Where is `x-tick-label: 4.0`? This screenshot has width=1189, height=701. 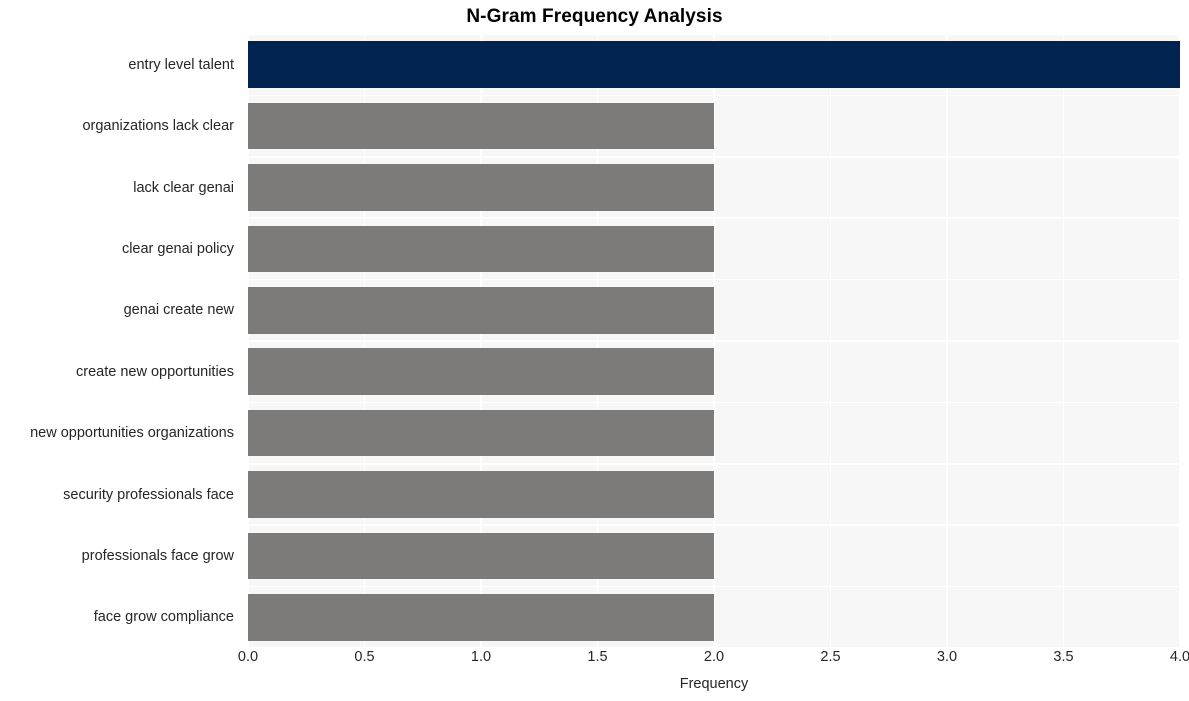
x-tick-label: 4.0 is located at coordinates (1179, 657).